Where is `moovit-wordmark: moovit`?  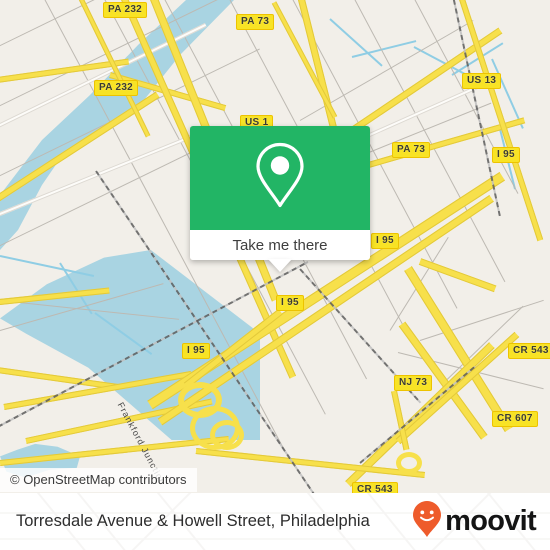
moovit-wordmark: moovit is located at coordinates (491, 521).